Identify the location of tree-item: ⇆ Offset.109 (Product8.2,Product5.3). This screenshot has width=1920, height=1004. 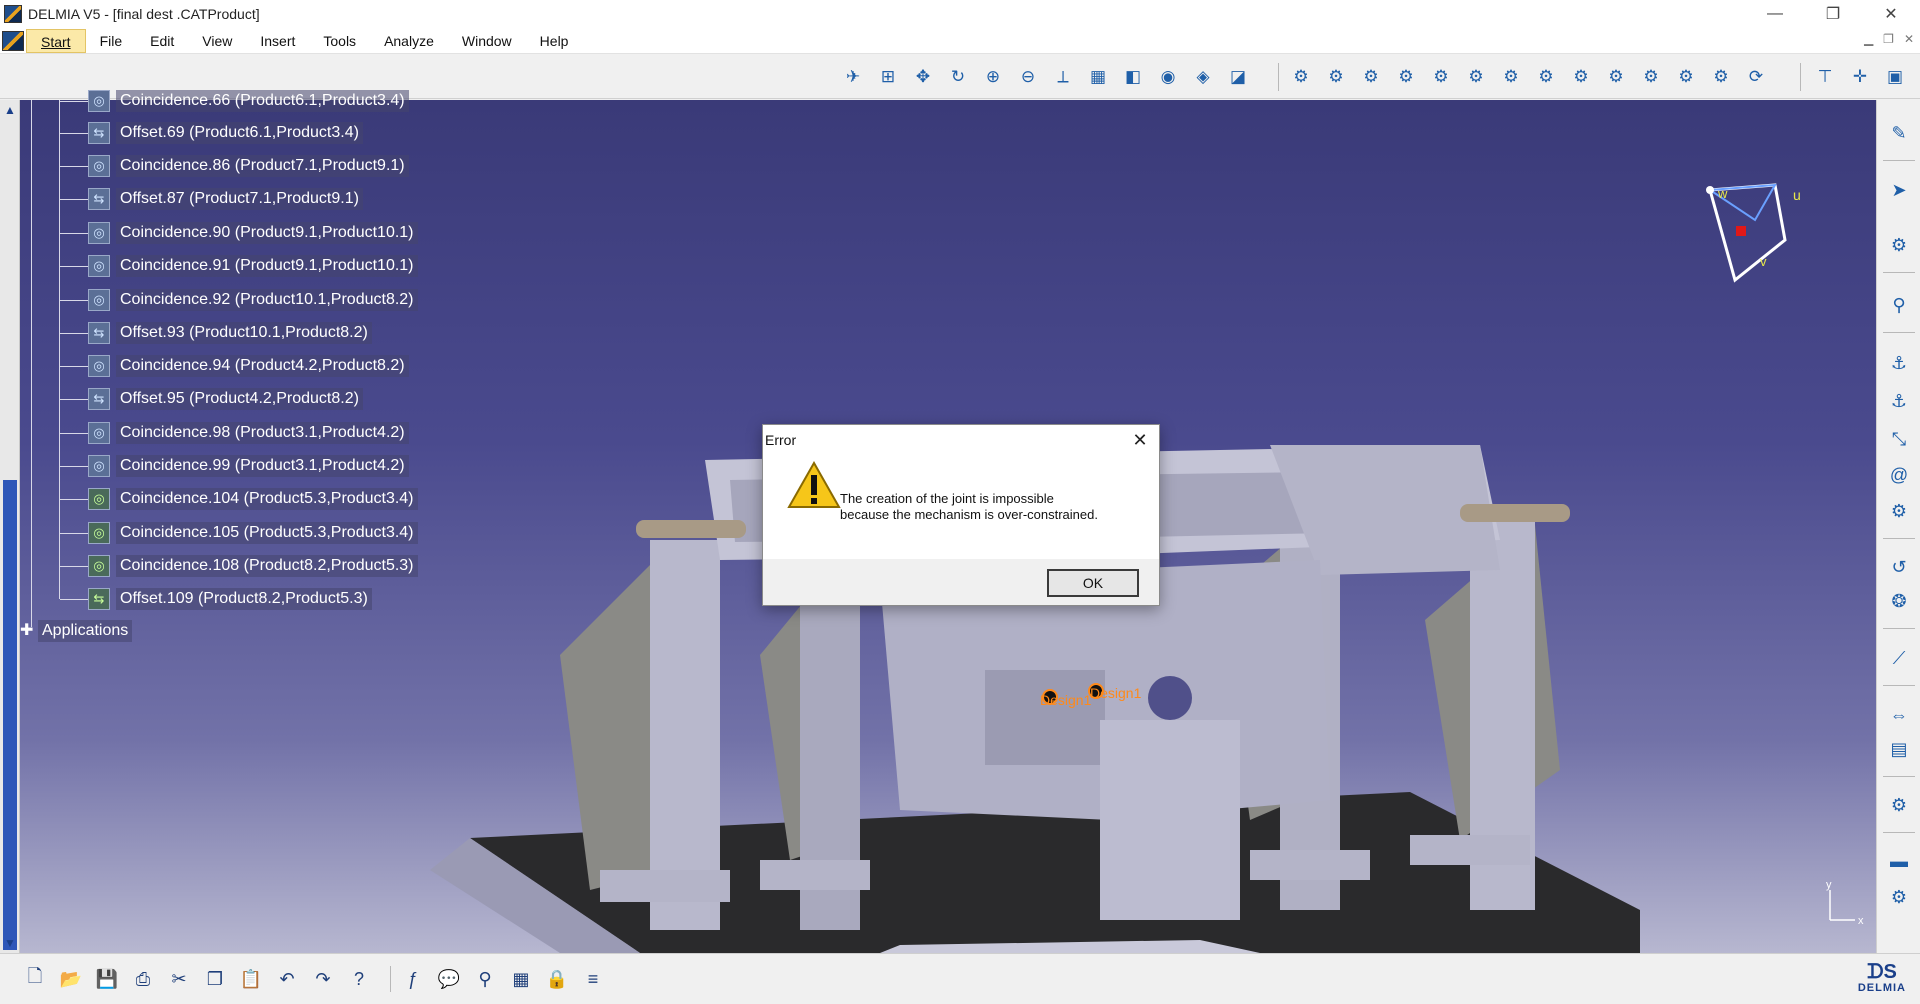
(216, 599).